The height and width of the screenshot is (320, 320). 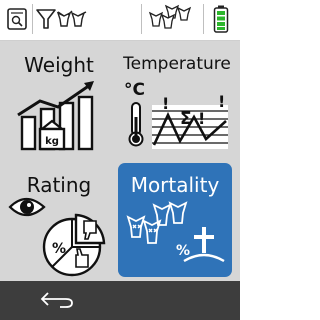 I want to click on report-icon, so click(x=17, y=19).